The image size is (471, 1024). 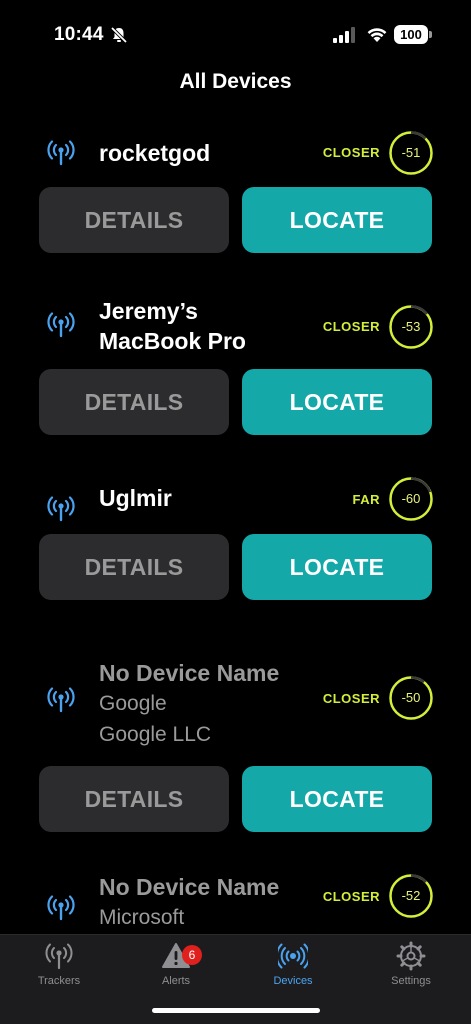 I want to click on device-name: Uglmir, so click(x=135, y=498).